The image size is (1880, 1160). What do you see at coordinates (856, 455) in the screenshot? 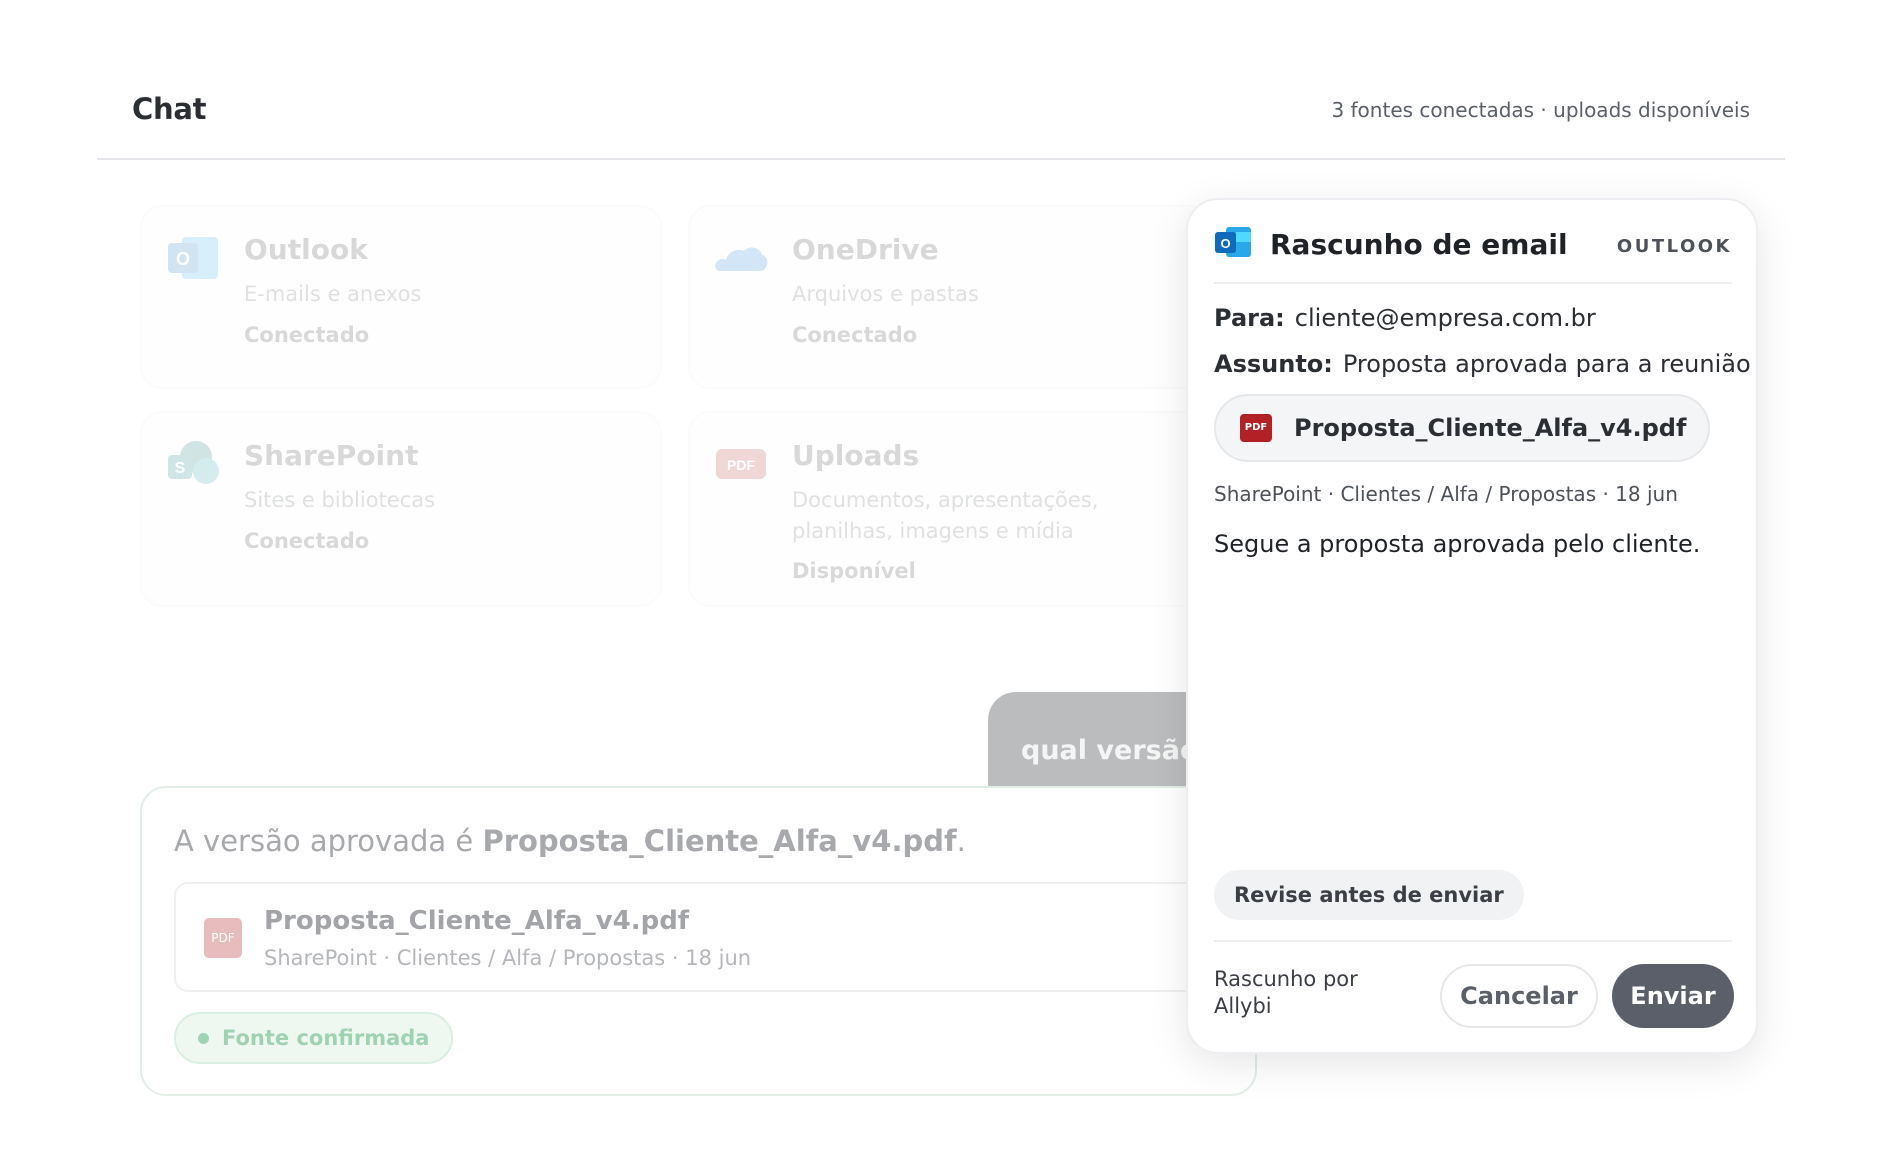
I see `source-name: Uploads` at bounding box center [856, 455].